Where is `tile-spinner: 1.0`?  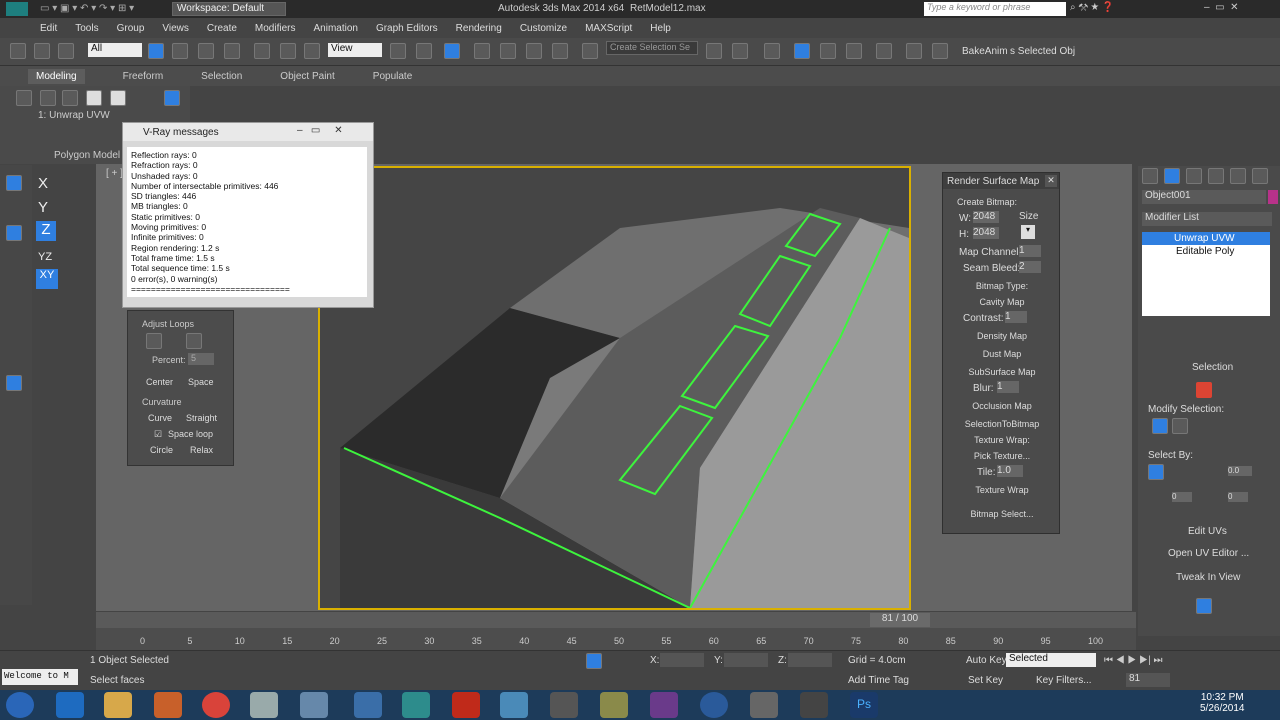
tile-spinner: 1.0 is located at coordinates (1010, 471).